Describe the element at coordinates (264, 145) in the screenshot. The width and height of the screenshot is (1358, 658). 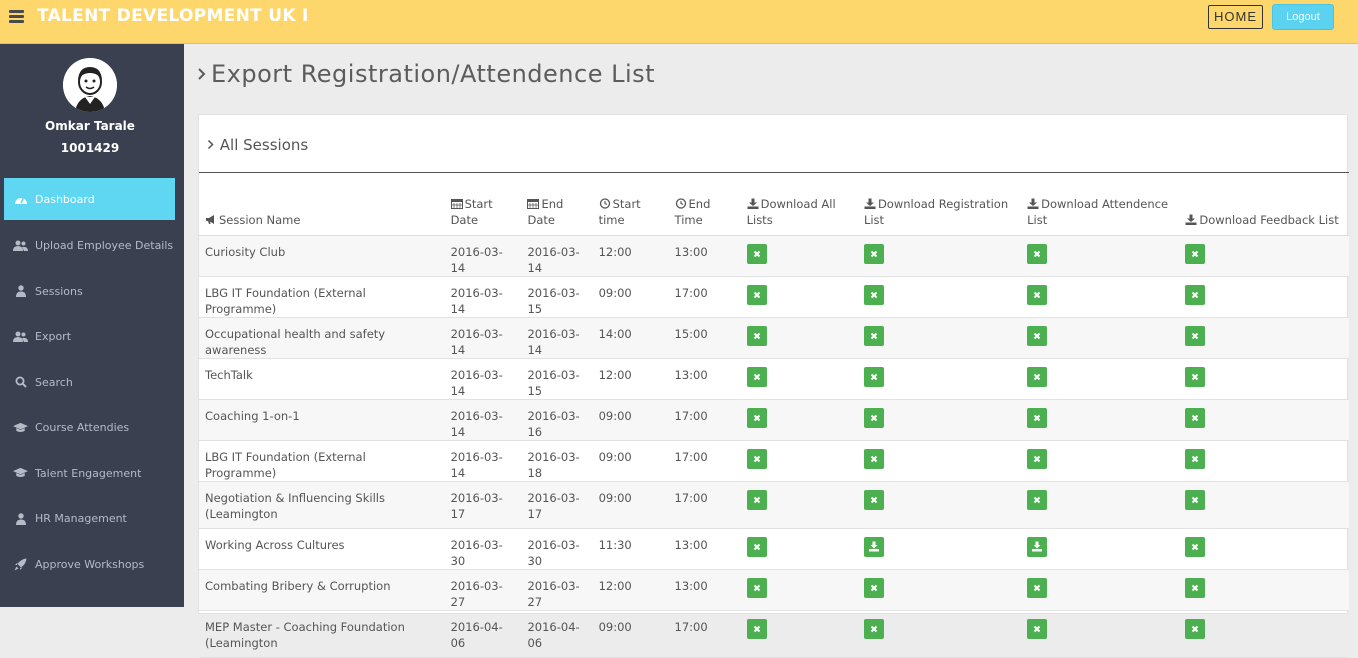
I see `panel-title-text: All Sessions` at that location.